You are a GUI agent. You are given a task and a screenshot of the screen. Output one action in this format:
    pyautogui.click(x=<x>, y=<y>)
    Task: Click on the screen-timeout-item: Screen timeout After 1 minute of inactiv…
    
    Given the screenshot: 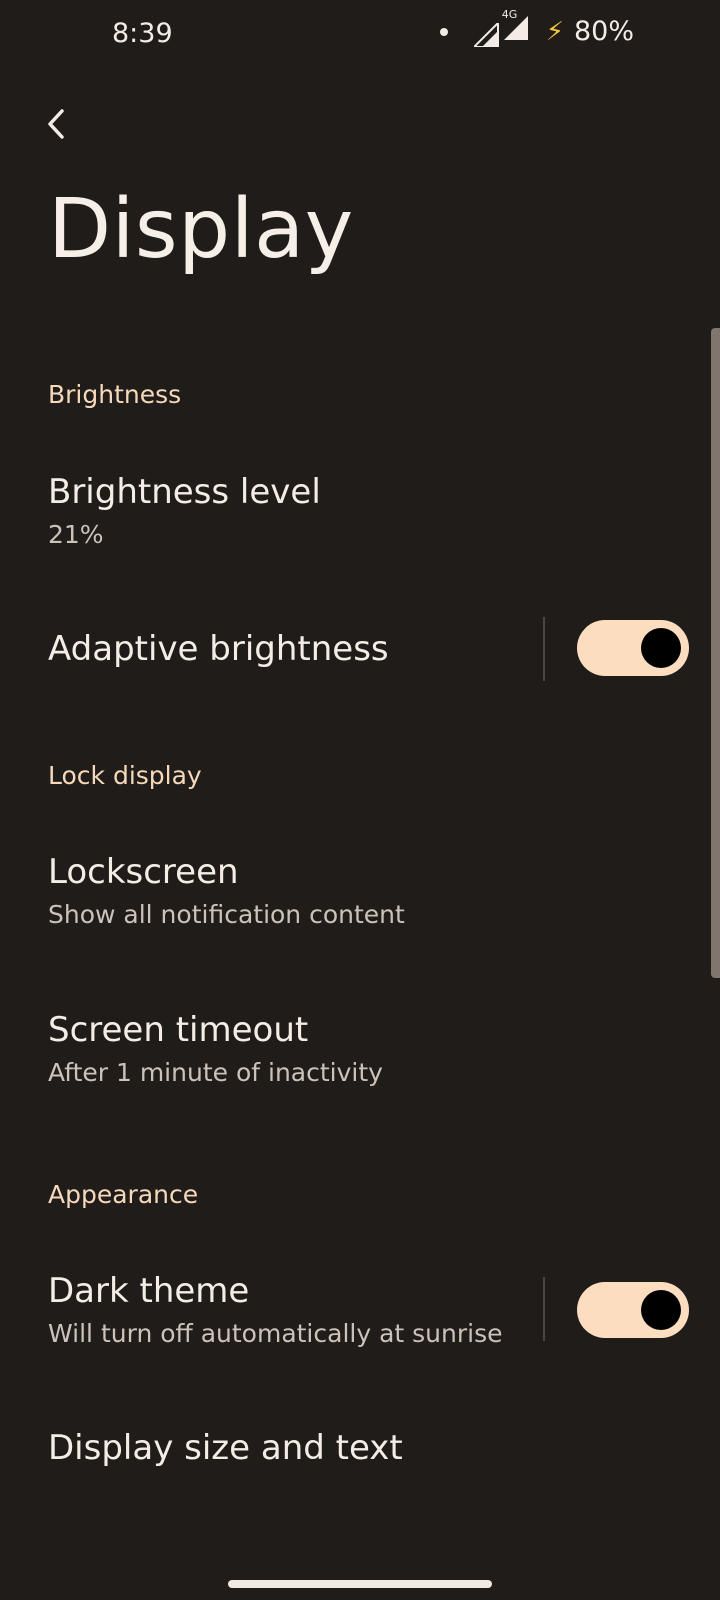 What is the action you would take?
    pyautogui.click(x=364, y=1049)
    